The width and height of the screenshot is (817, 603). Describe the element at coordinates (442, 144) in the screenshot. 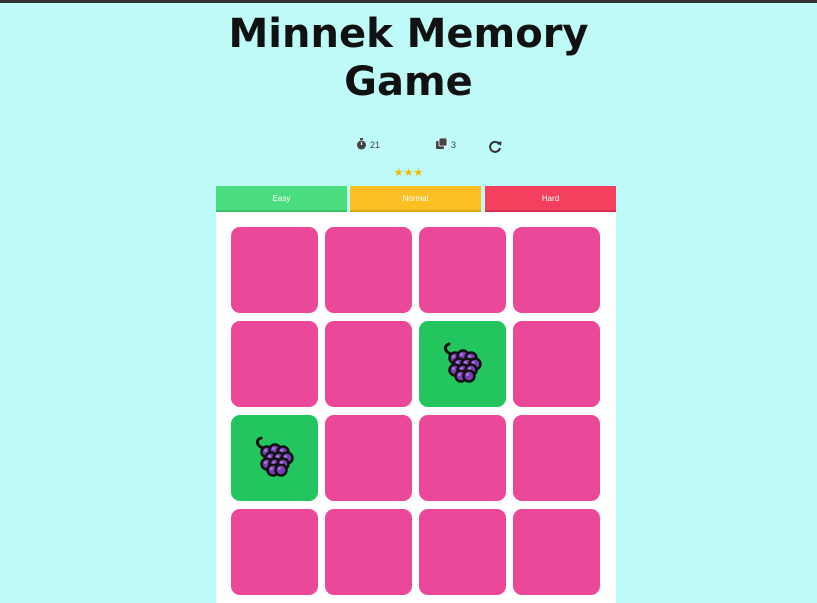

I see `cards-icon` at that location.